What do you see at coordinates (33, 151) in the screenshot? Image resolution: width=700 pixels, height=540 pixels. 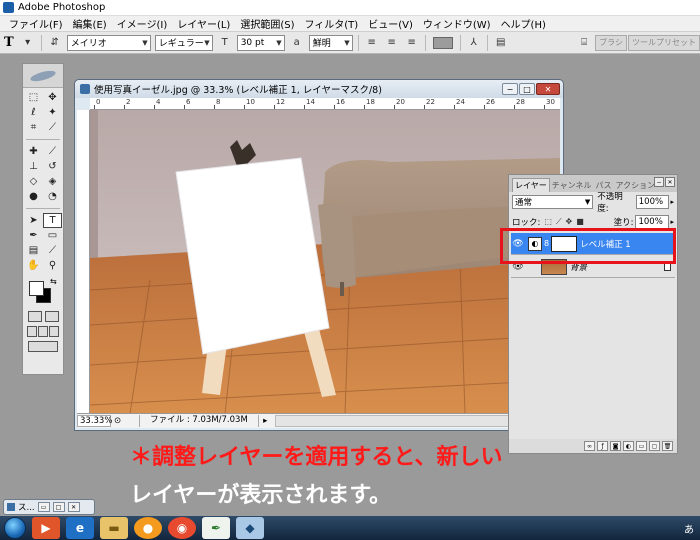 I see `healing-brush-tool-icon: ✚` at bounding box center [33, 151].